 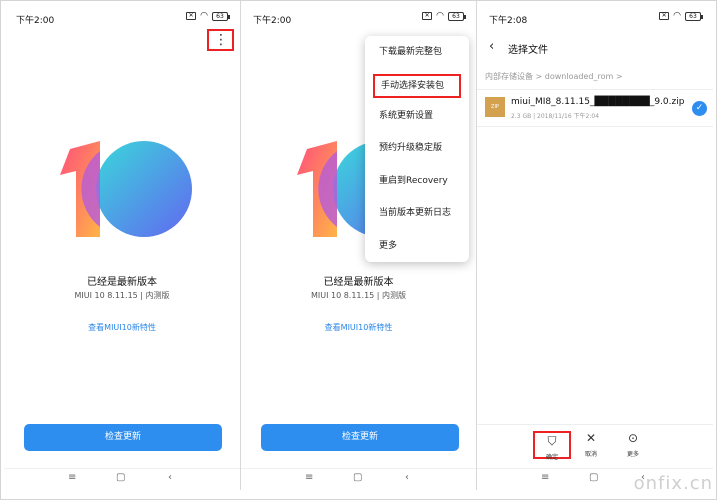 I want to click on file-name: miui_MI8_8.11.15_████████_9.0.zip, so click(x=598, y=102).